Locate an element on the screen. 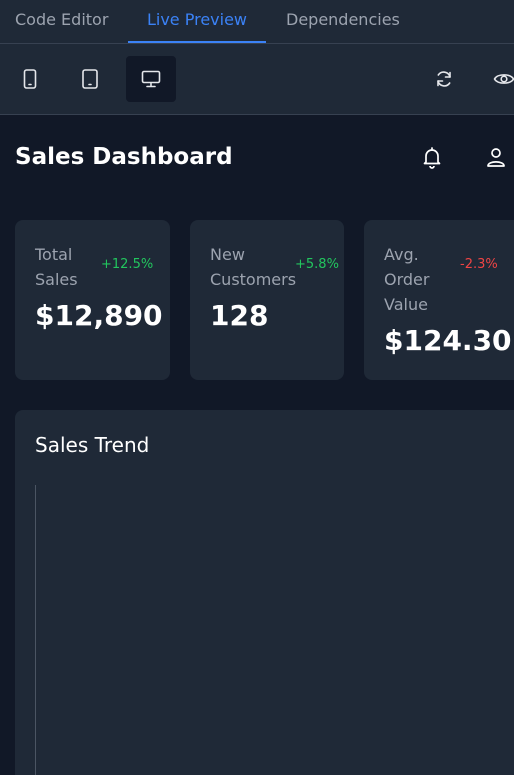  chart-y-axis is located at coordinates (35, 630).